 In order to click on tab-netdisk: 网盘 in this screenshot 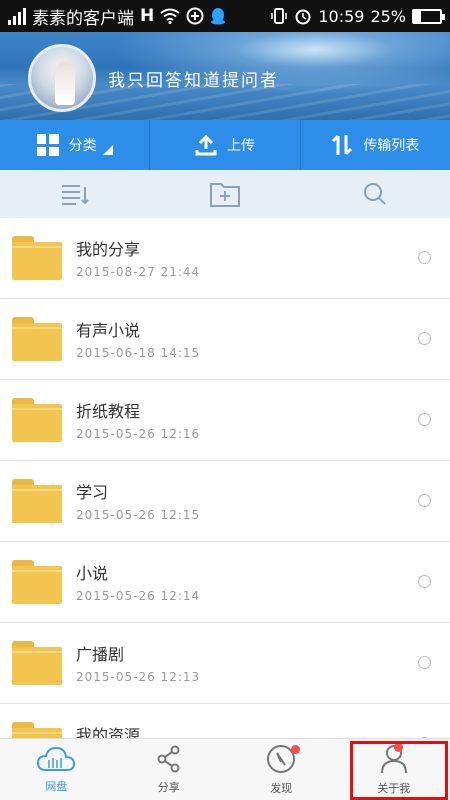, I will do `click(56, 769)`.